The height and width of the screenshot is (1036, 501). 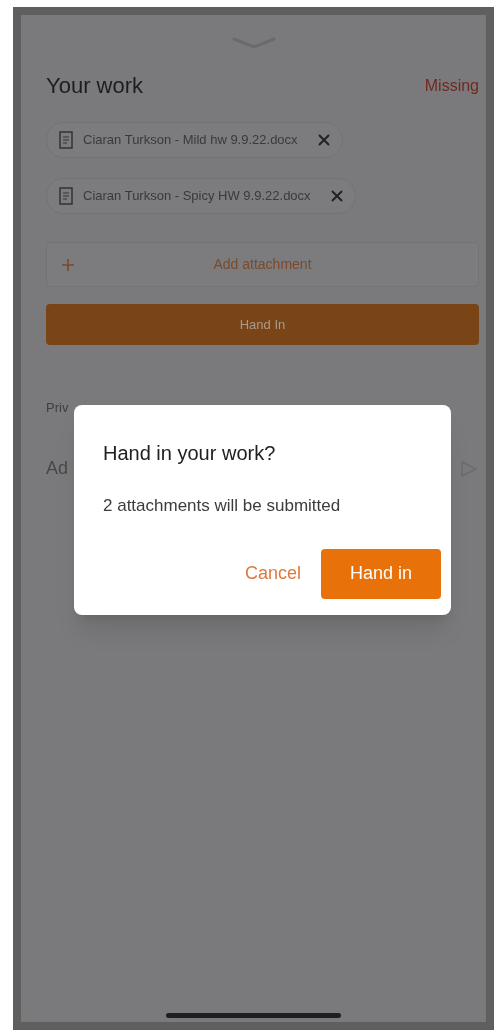 I want to click on plus-icon, so click(x=68, y=264).